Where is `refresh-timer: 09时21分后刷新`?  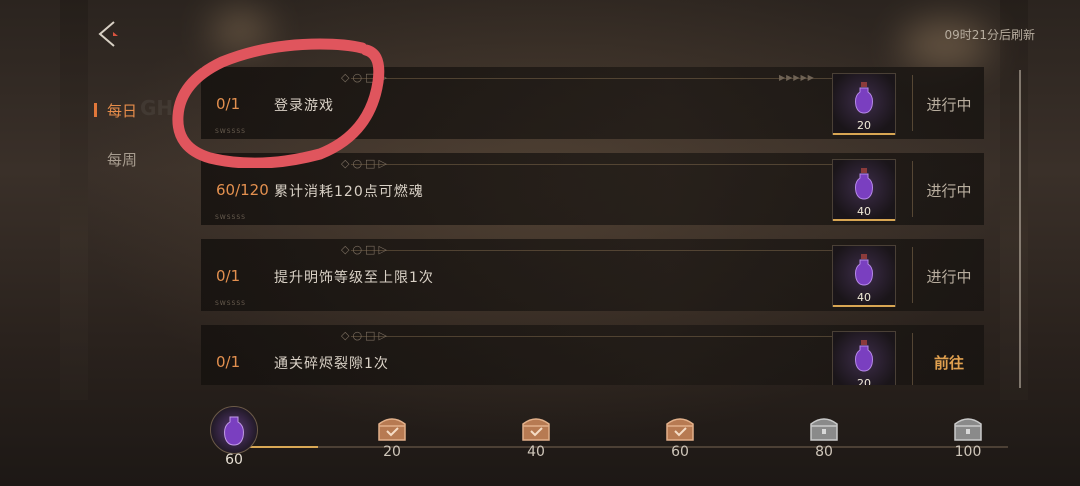
refresh-timer: 09时21分后刷新 is located at coordinates (989, 35).